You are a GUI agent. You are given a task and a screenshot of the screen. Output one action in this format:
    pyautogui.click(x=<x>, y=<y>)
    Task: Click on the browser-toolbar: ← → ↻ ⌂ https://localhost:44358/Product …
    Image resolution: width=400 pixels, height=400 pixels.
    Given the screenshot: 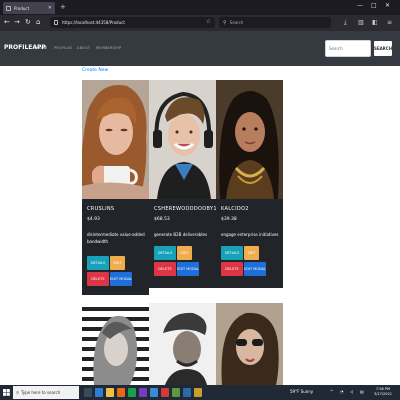 What is the action you would take?
    pyautogui.click(x=200, y=23)
    